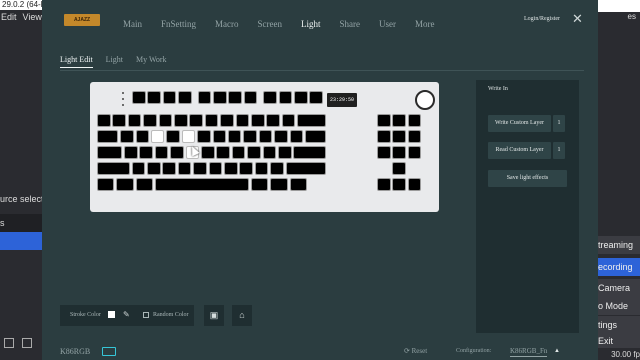 This screenshot has height=360, width=640. What do you see at coordinates (151, 61) in the screenshot?
I see `tab-my-work: My Work` at bounding box center [151, 61].